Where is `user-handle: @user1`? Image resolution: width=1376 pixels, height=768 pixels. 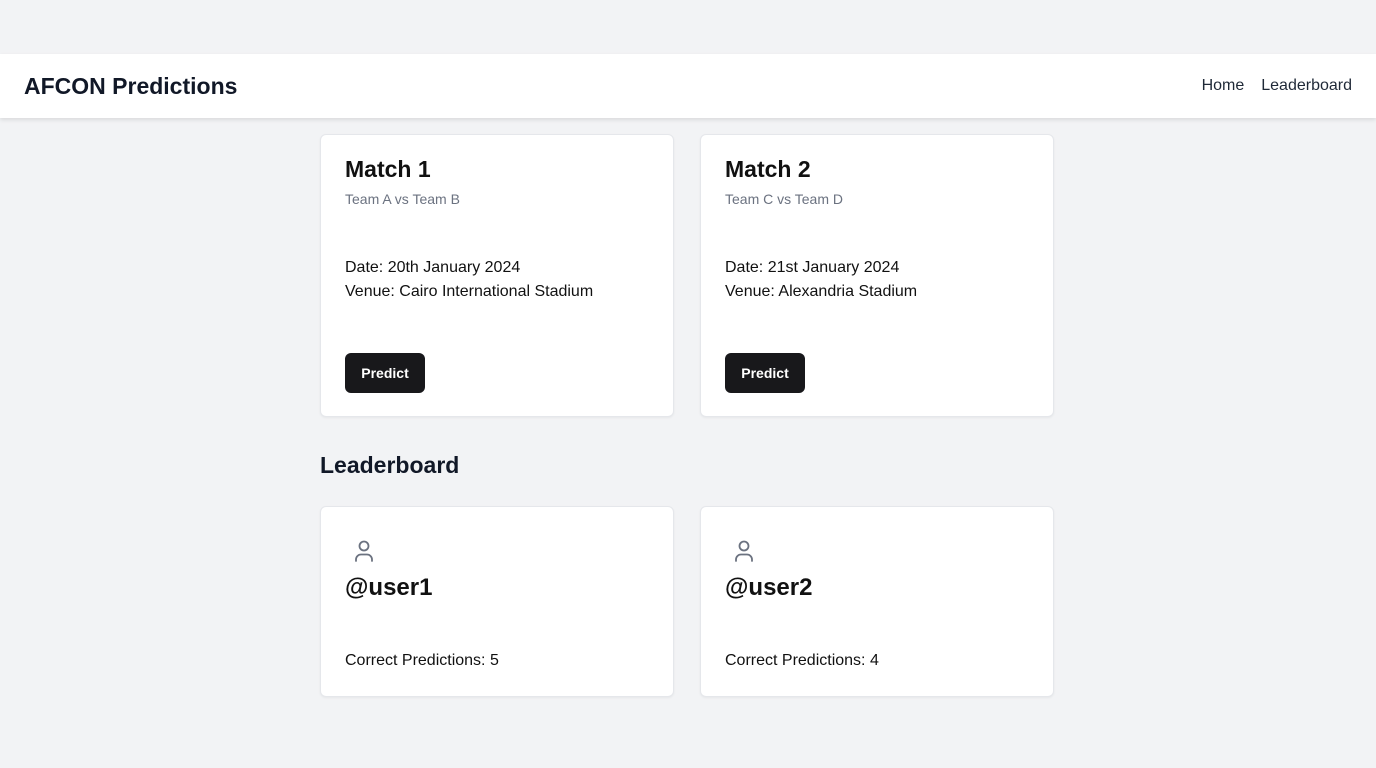
user-handle: @user1 is located at coordinates (389, 587).